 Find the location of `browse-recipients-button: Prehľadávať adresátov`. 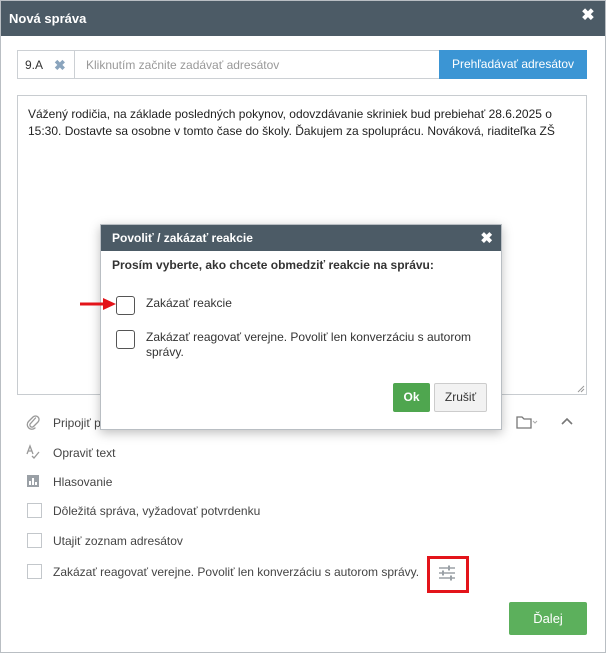

browse-recipients-button: Prehľadávať adresátov is located at coordinates (513, 64).